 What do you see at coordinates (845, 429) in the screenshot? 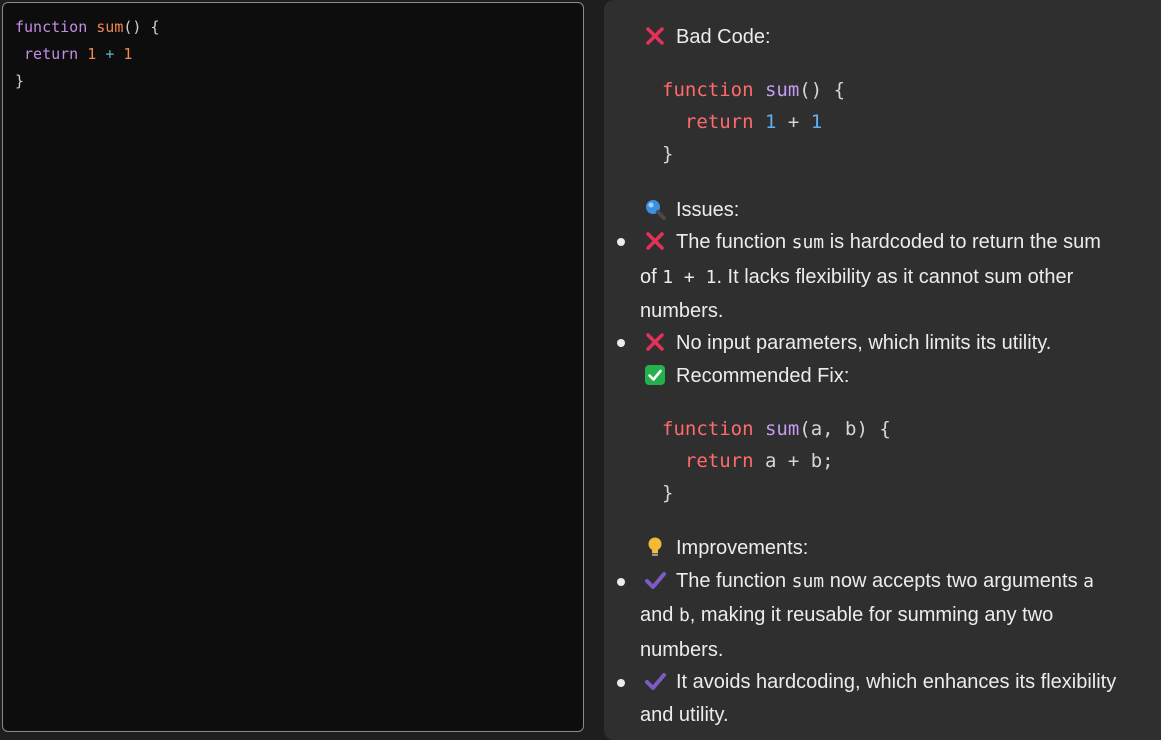
I see `code-text: (a, b) {` at bounding box center [845, 429].